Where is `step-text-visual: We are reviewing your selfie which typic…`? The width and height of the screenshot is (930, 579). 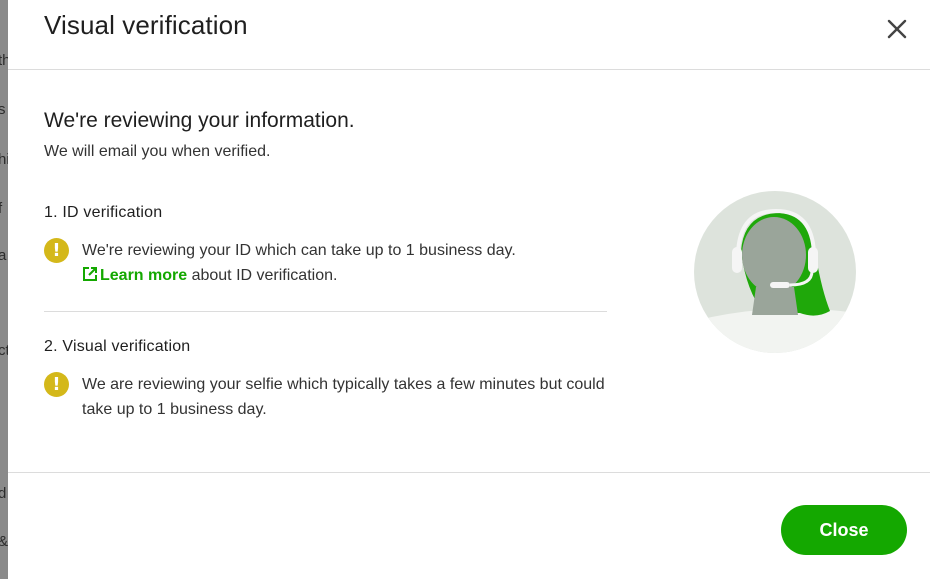
step-text-visual: We are reviewing your selfie which typic… is located at coordinates (343, 397).